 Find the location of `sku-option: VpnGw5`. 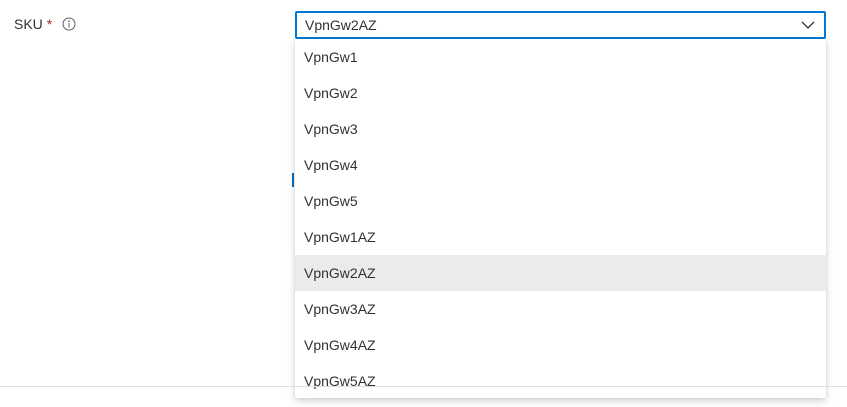

sku-option: VpnGw5 is located at coordinates (560, 201).